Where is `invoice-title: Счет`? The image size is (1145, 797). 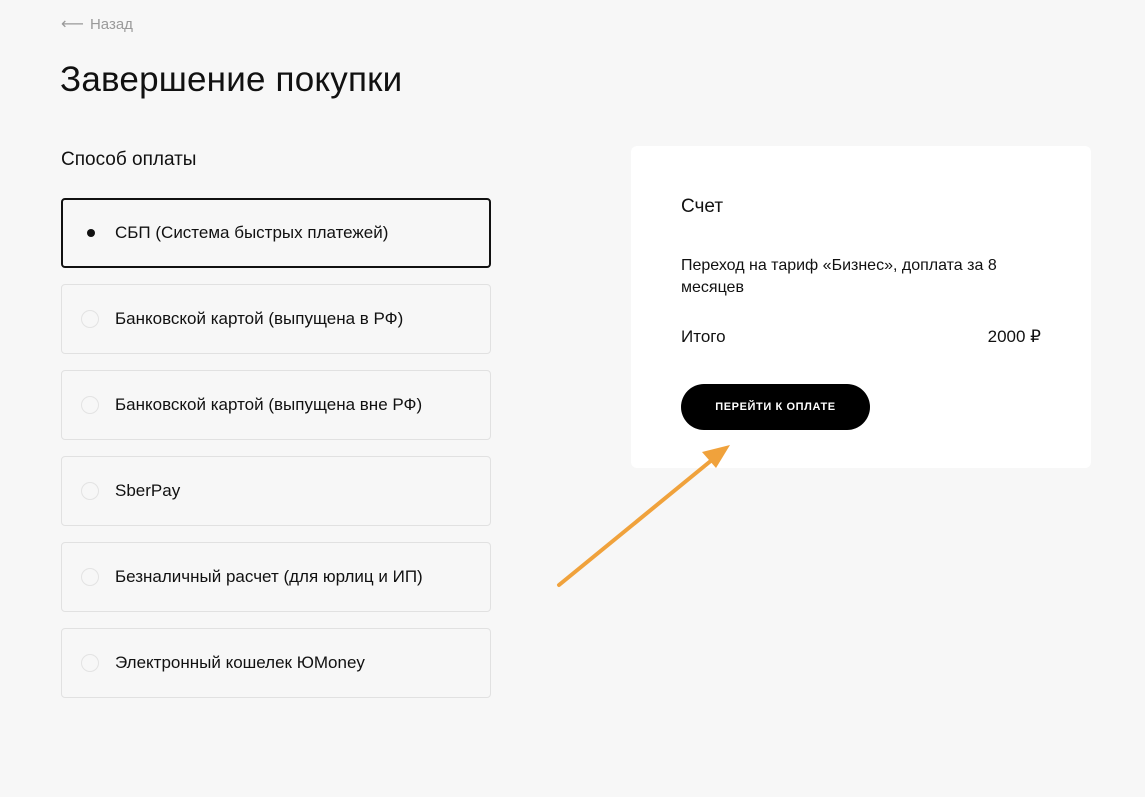 invoice-title: Счет is located at coordinates (702, 206).